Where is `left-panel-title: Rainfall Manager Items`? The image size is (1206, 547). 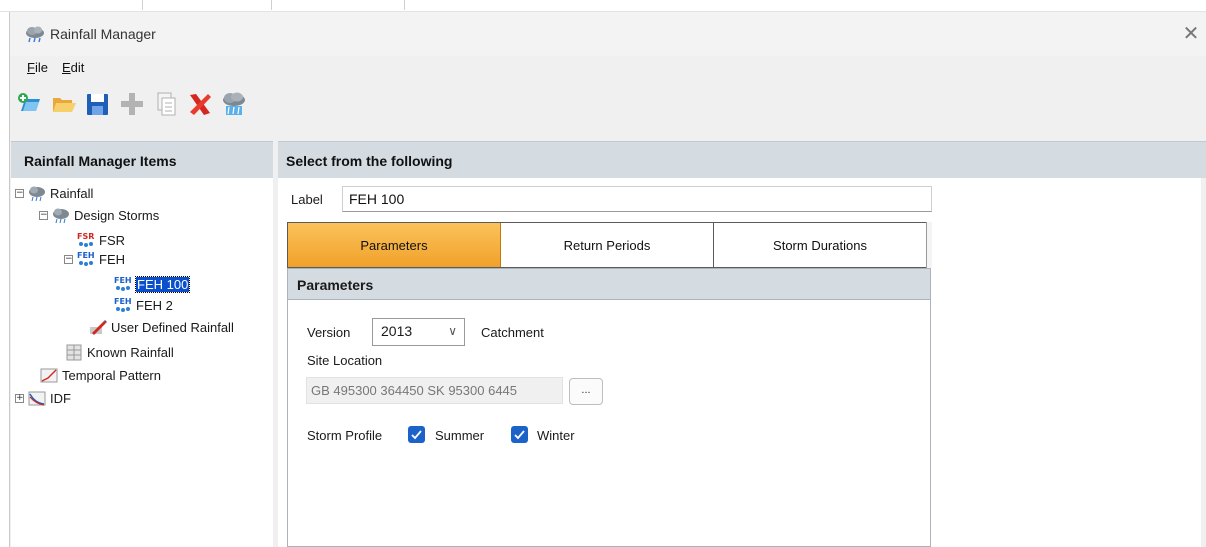 left-panel-title: Rainfall Manager Items is located at coordinates (100, 161).